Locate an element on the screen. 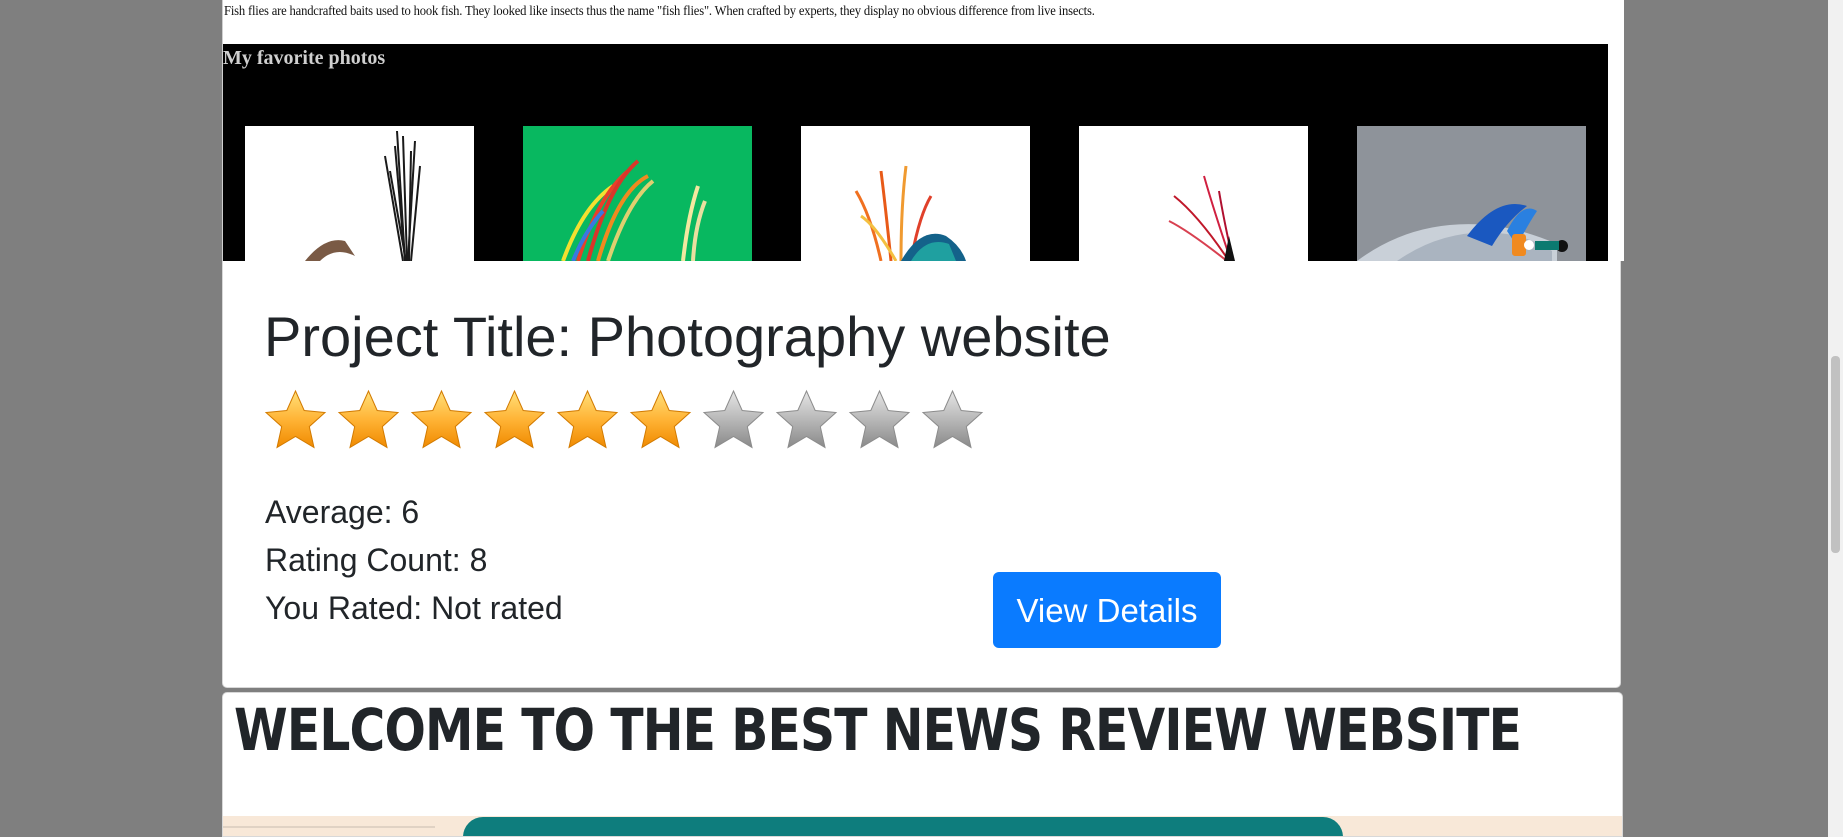  rating-count: Rating Count: 8 is located at coordinates (376, 560).